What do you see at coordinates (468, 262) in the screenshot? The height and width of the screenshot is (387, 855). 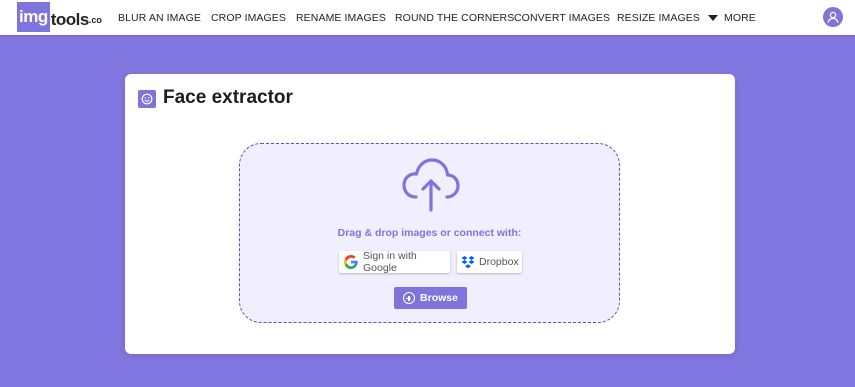 I see `dropbox-icon` at bounding box center [468, 262].